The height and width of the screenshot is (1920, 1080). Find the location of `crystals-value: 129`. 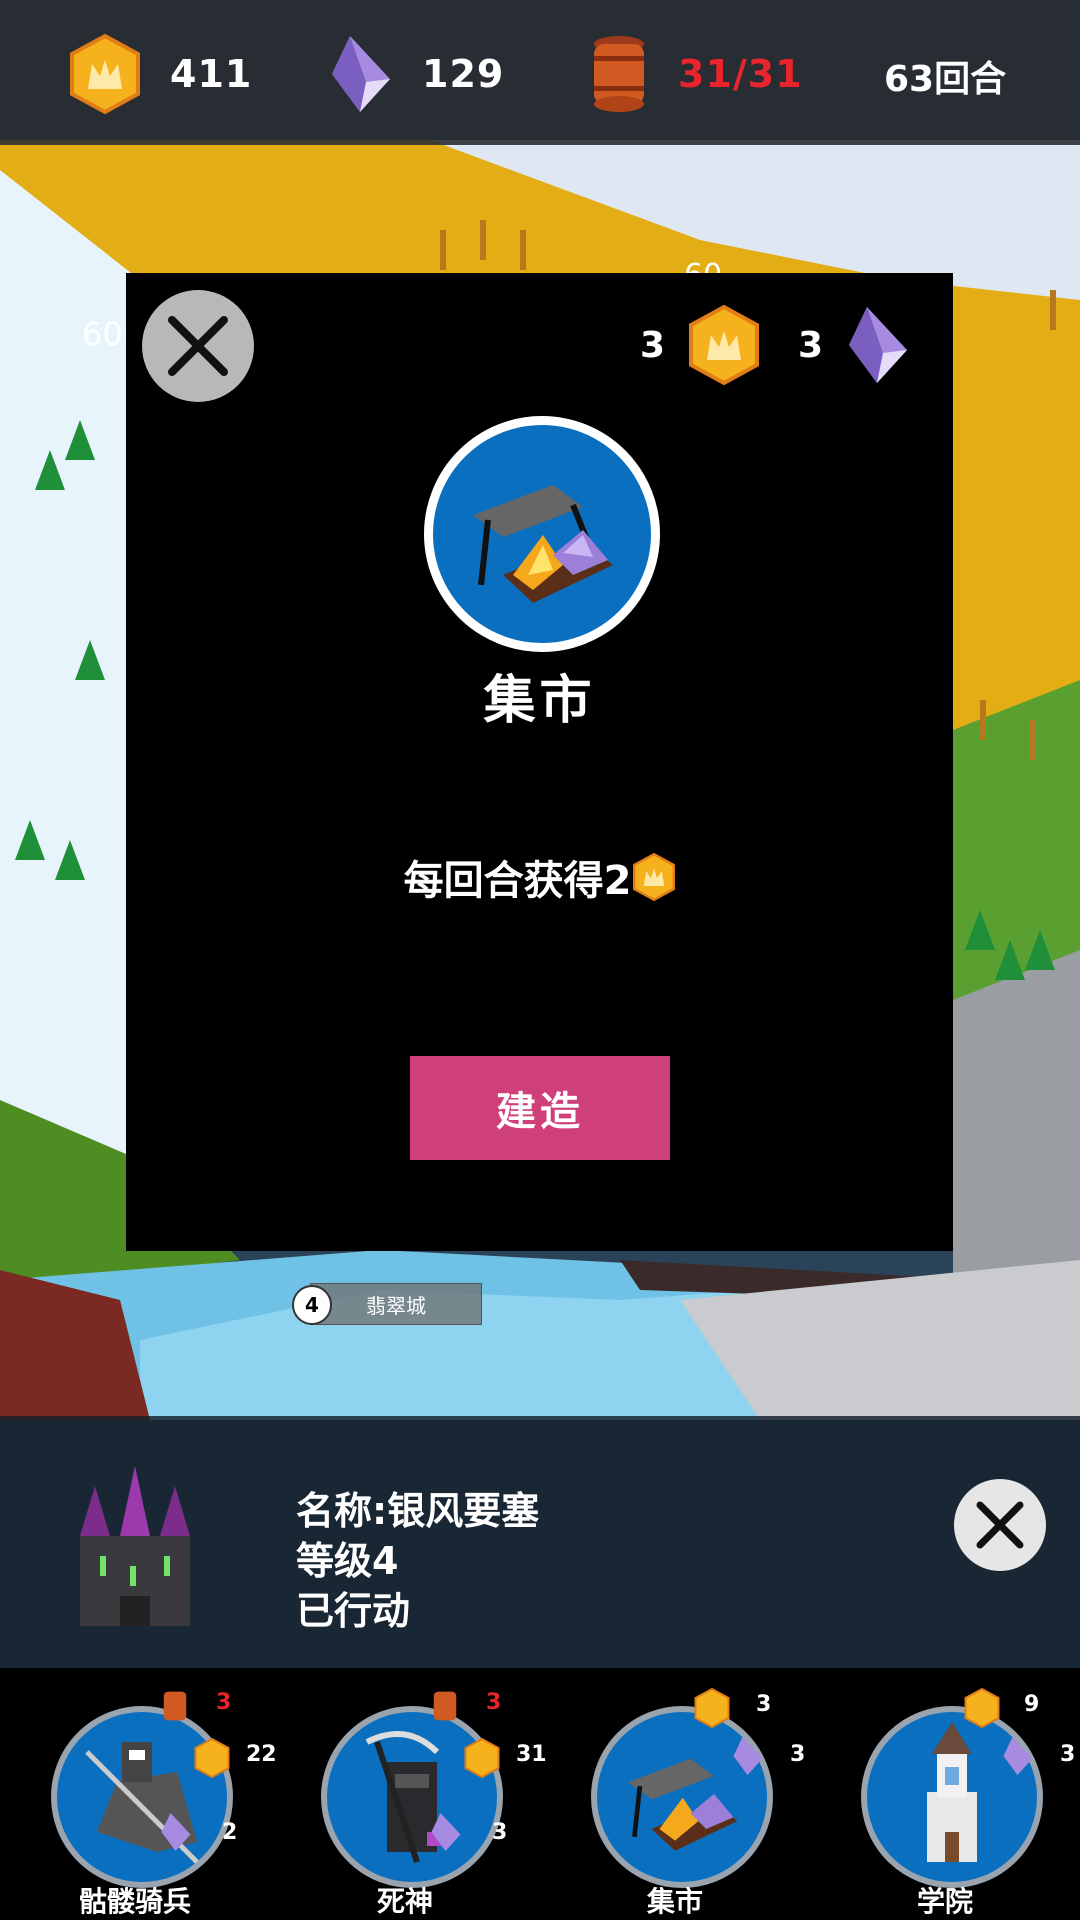

crystals-value: 129 is located at coordinates (463, 74).